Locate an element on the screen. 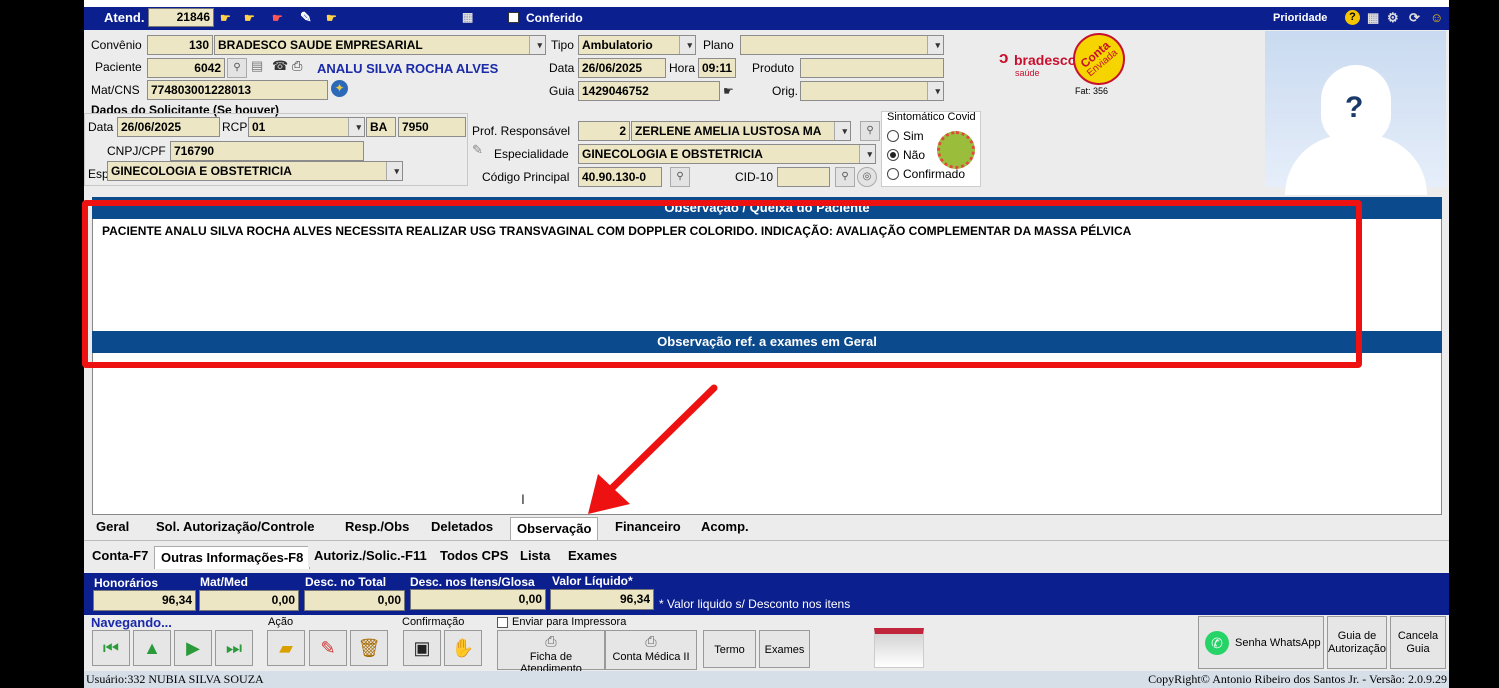 The image size is (1499, 688). save-button: ▣ is located at coordinates (422, 648).